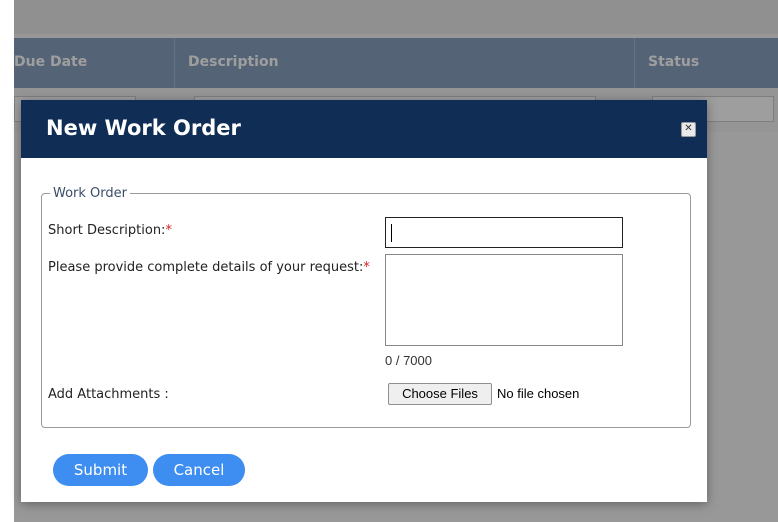 Image resolution: width=778 pixels, height=522 pixels. Describe the element at coordinates (100, 470) in the screenshot. I see `submit-button: Submit` at that location.